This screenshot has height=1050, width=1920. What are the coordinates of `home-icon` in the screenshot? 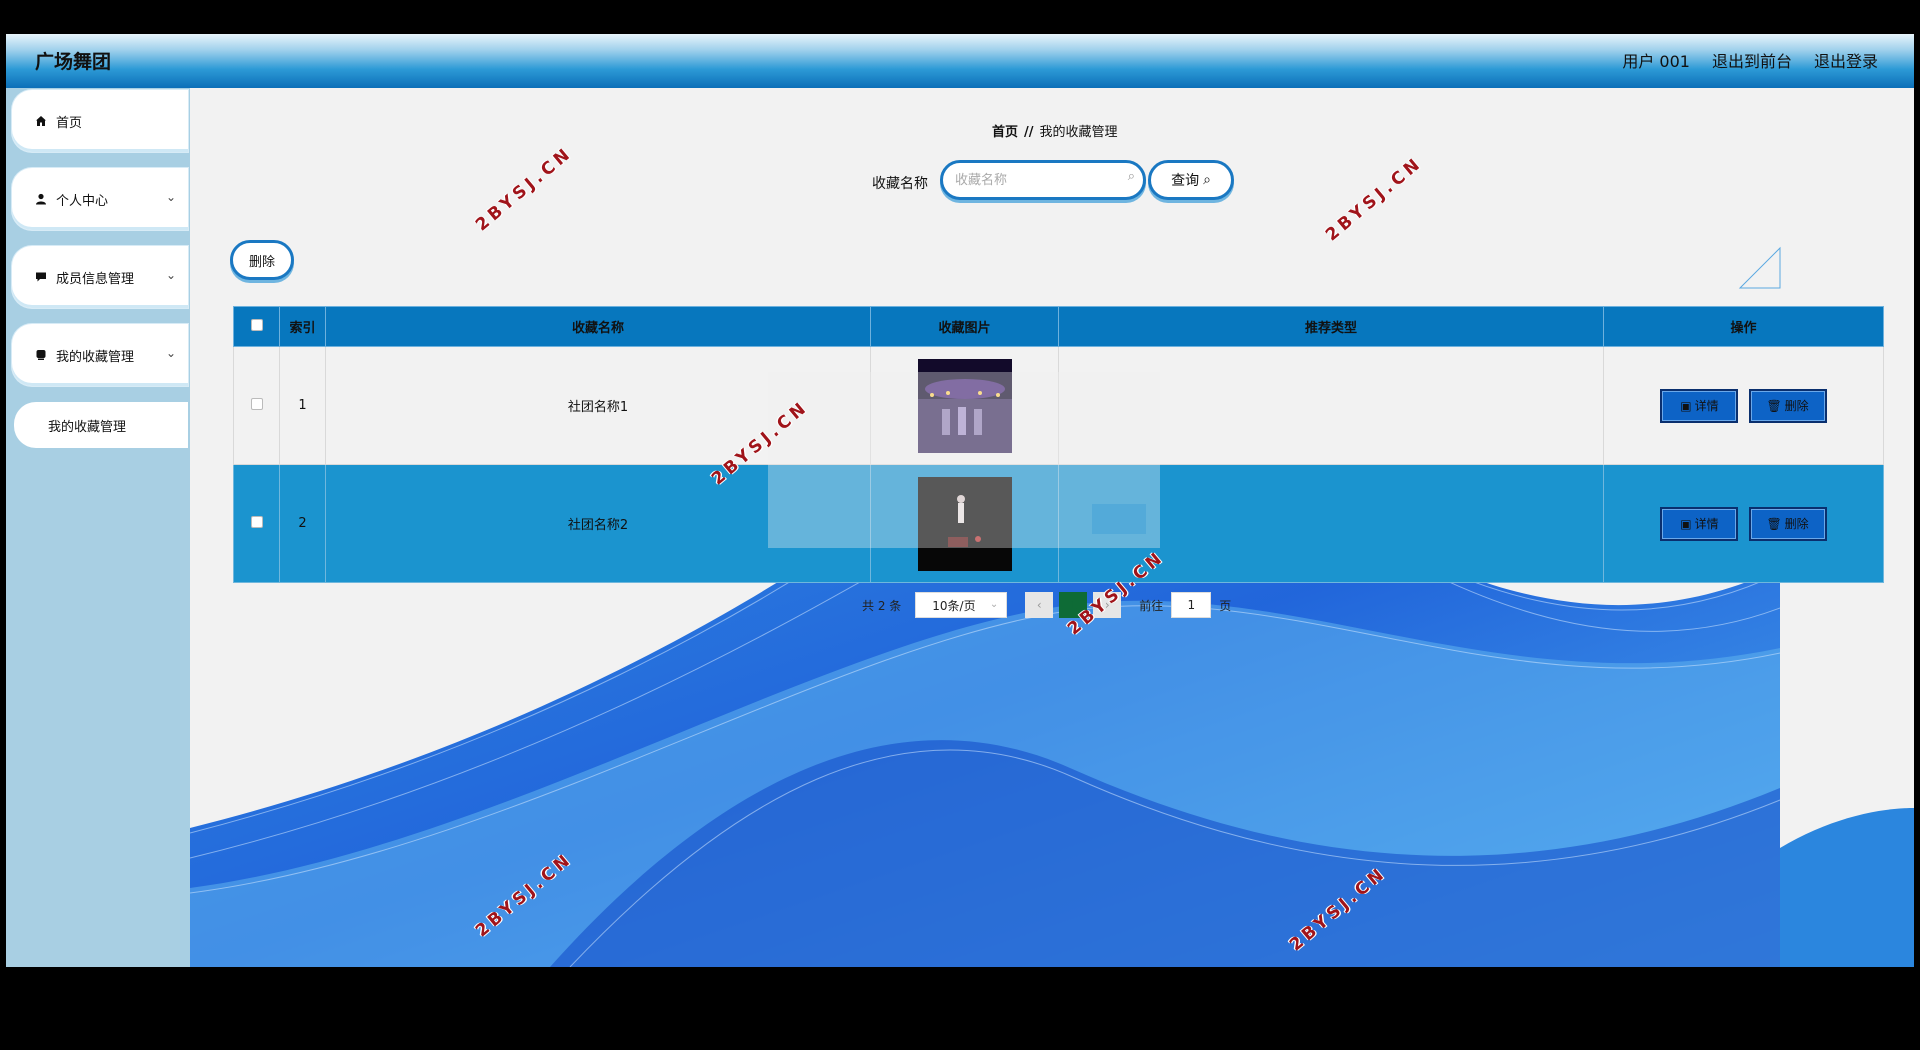 It's located at (41, 121).